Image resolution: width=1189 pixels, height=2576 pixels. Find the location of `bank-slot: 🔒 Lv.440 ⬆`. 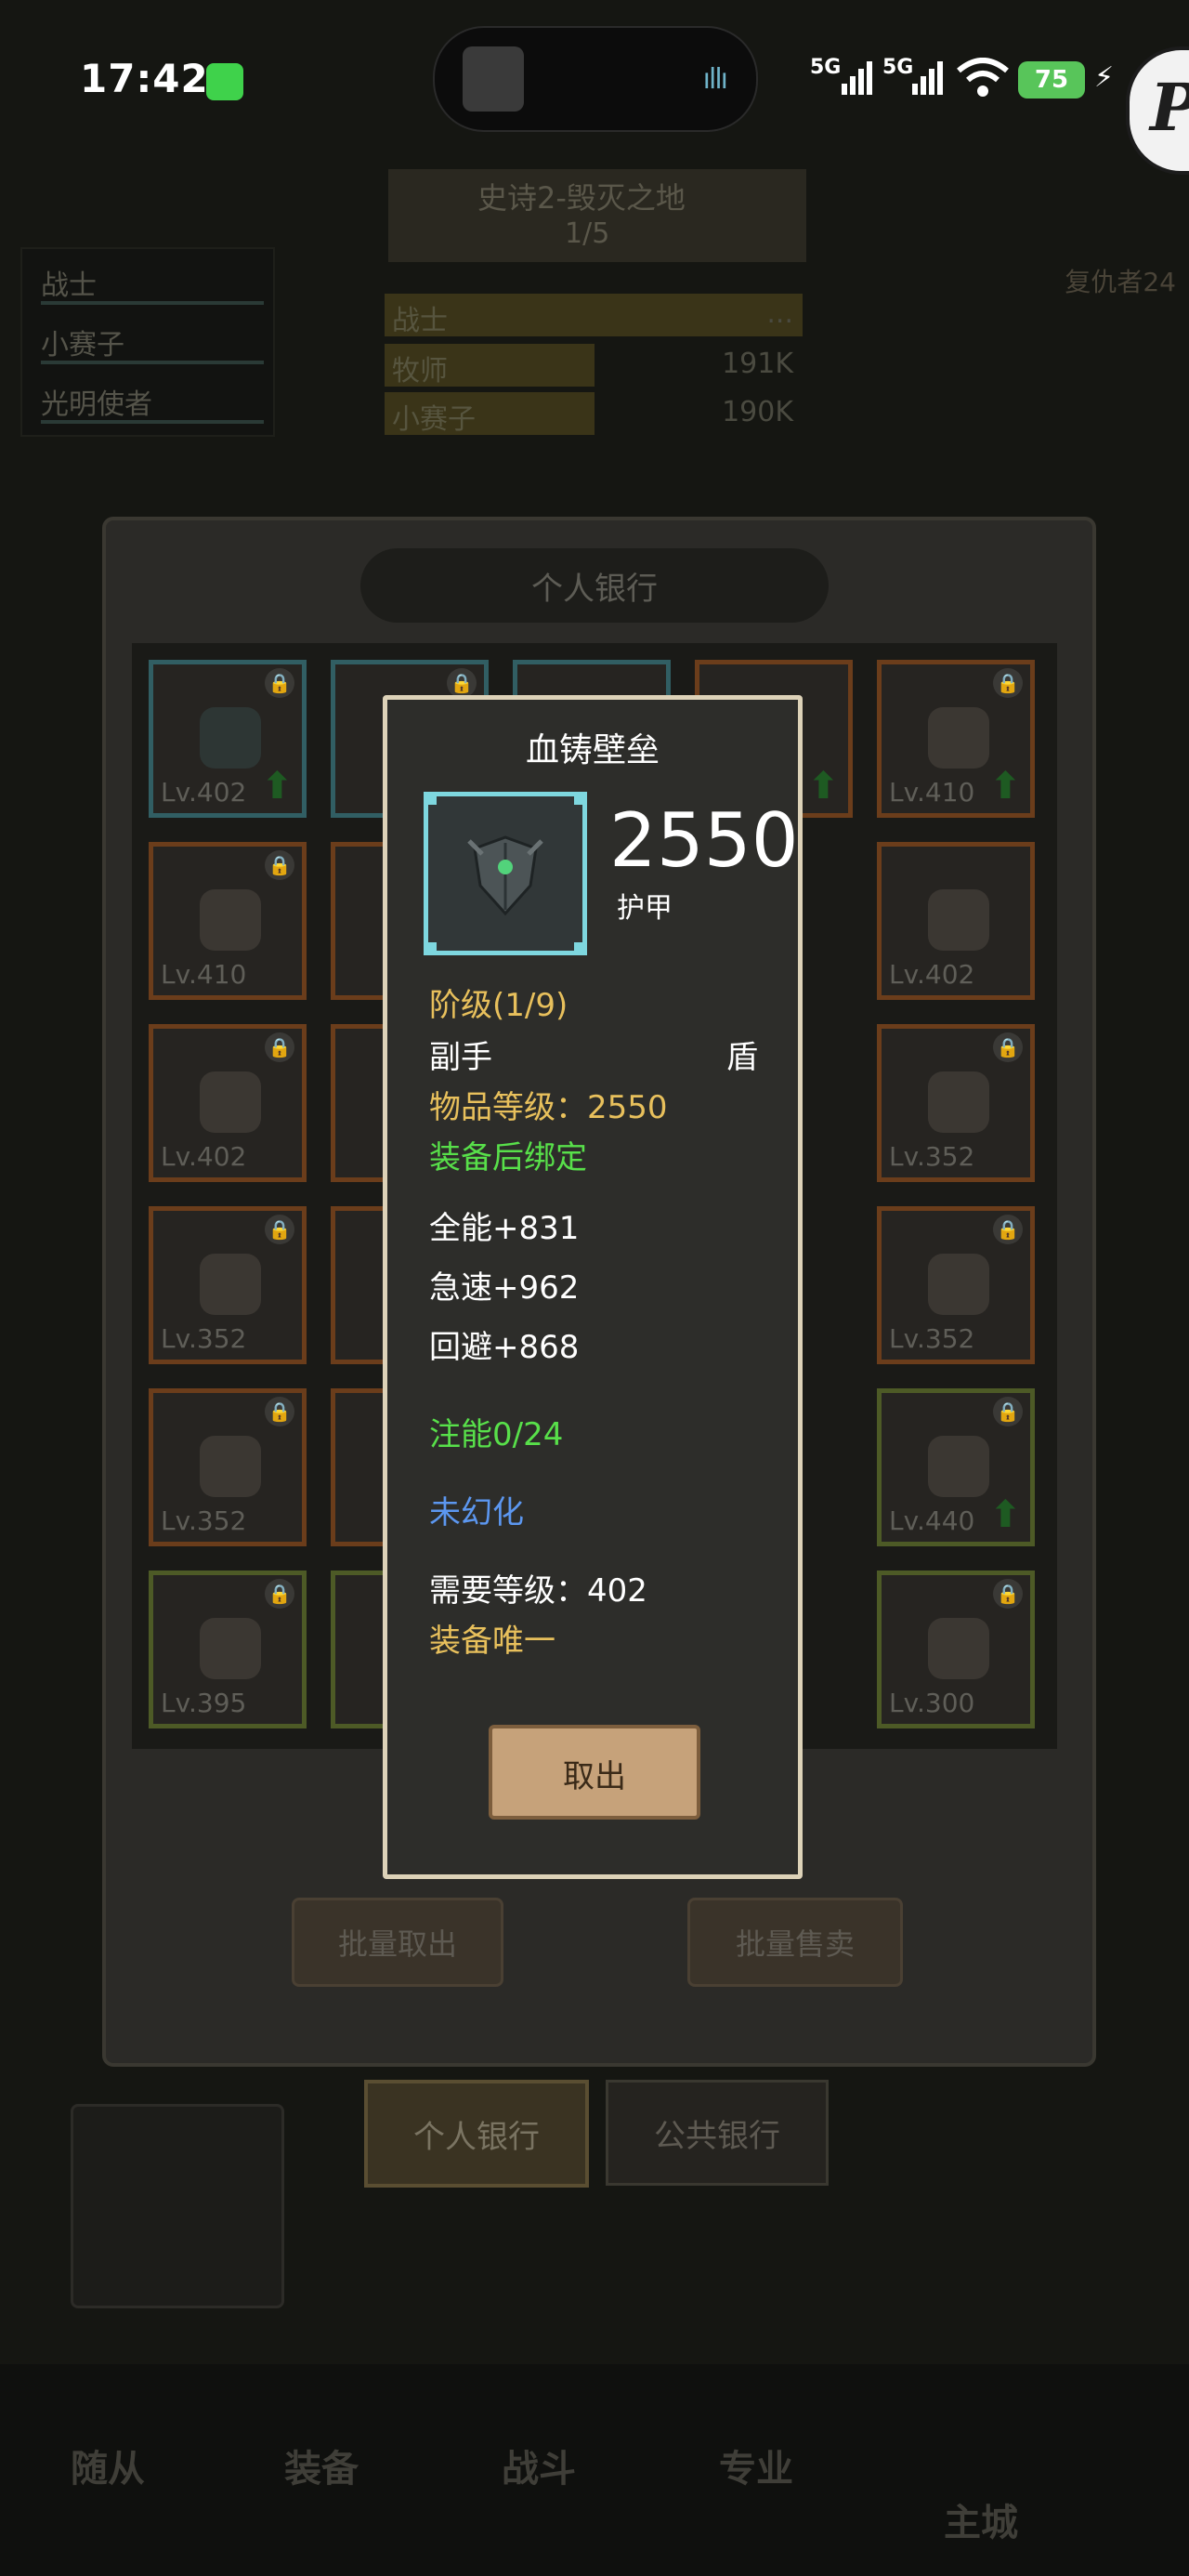

bank-slot: 🔒 Lv.440 ⬆ is located at coordinates (956, 1467).